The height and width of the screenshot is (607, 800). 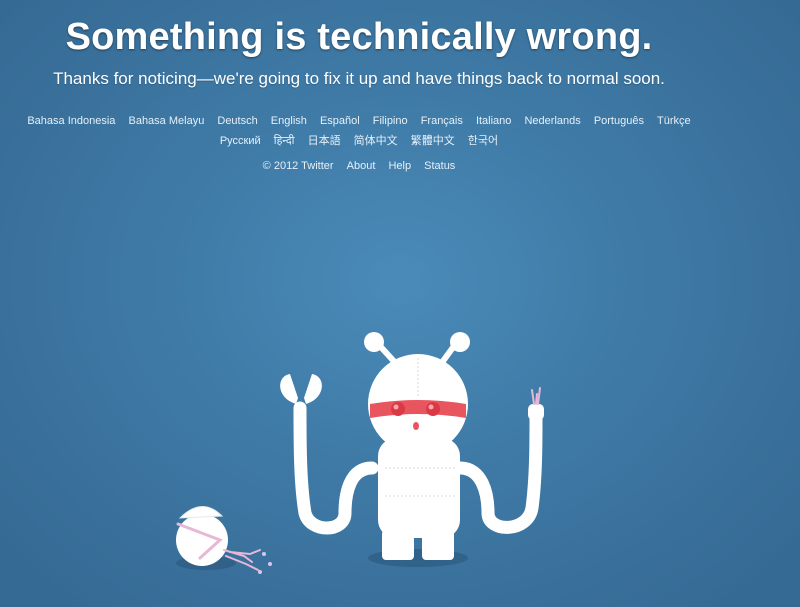 I want to click on language-link-japanese: 日本語, so click(x=324, y=141).